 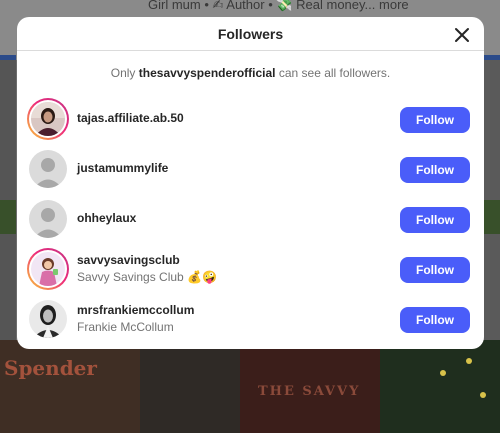 What do you see at coordinates (135, 310) in the screenshot?
I see `follower-username: mrsfrankiemccollum` at bounding box center [135, 310].